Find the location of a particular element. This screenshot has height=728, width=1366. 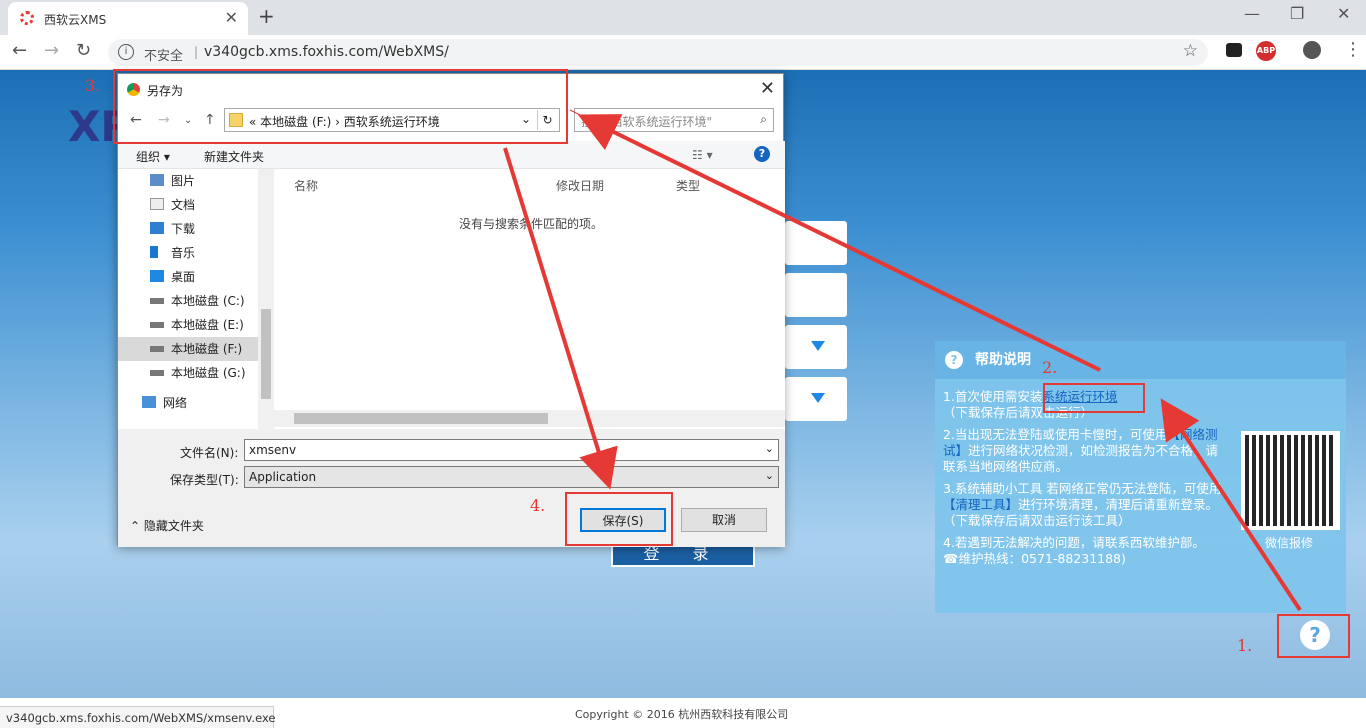

downloads-icon is located at coordinates (157, 228).